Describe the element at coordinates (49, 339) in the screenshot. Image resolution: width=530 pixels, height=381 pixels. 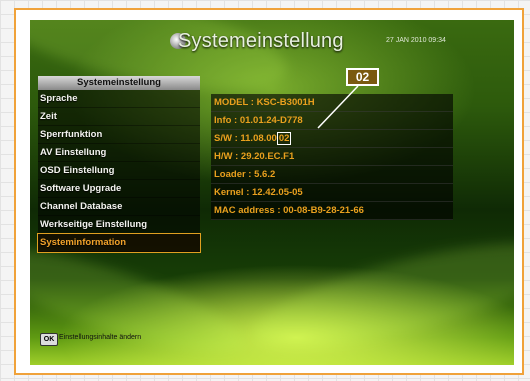
I see `ok-key-icon: OK` at that location.